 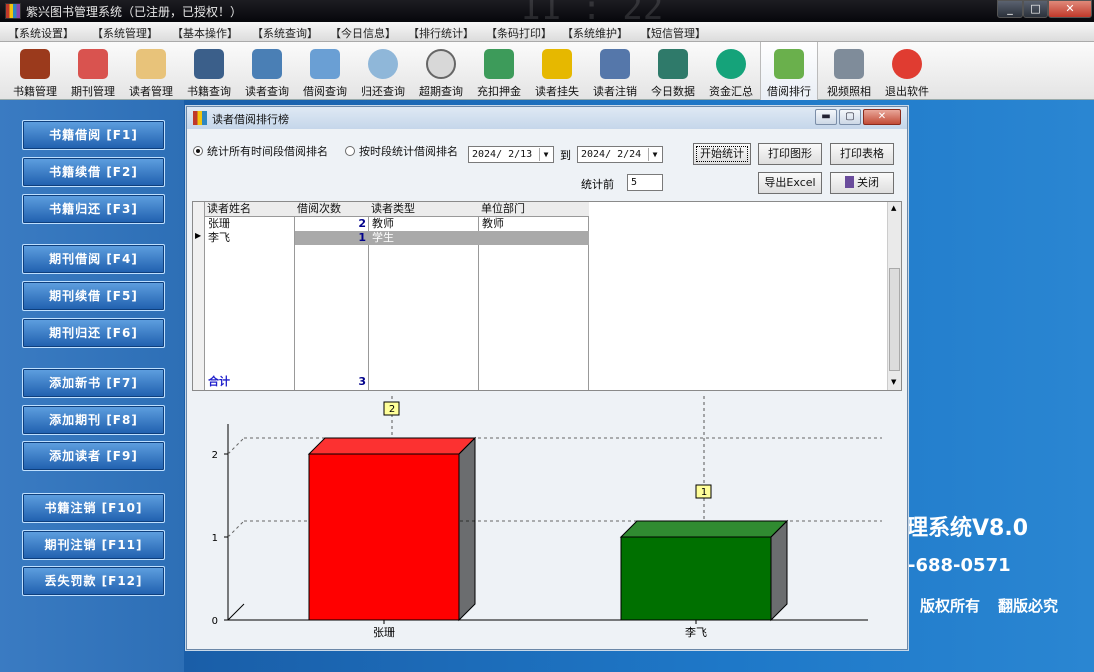 What do you see at coordinates (93, 259) in the screenshot?
I see `borrow-periodical-button: 期刊借阅 [F4]` at bounding box center [93, 259].